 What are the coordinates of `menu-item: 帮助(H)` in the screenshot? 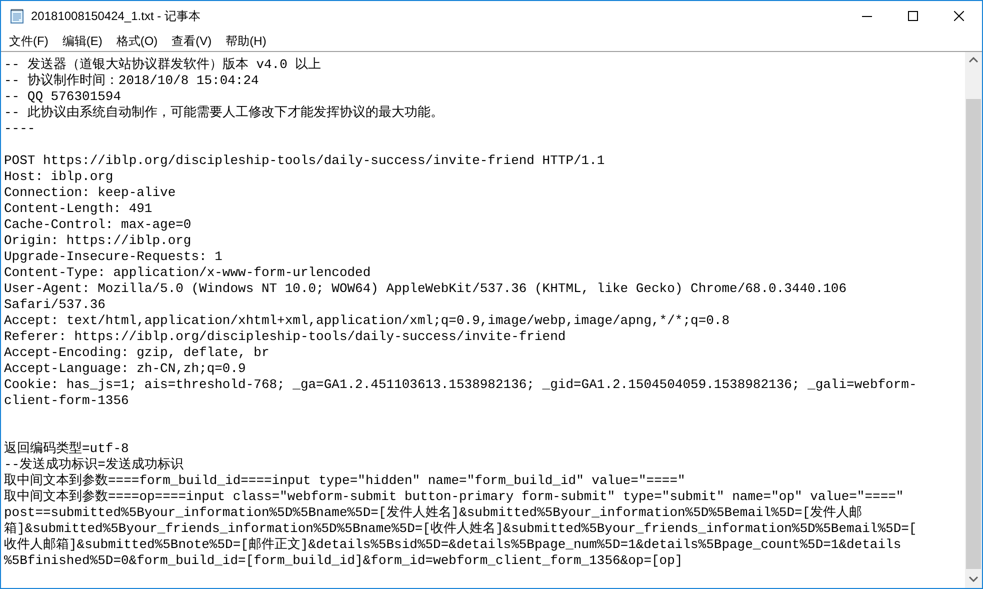 It's located at (246, 41).